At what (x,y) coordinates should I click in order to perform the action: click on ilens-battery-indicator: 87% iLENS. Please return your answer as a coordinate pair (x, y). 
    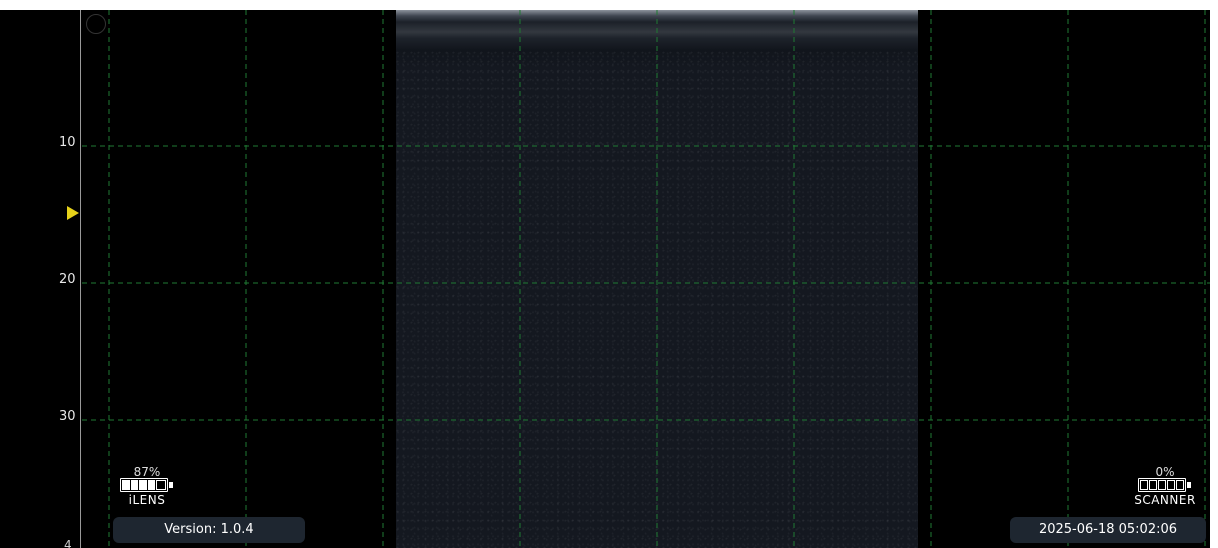
    Looking at the image, I should click on (147, 486).